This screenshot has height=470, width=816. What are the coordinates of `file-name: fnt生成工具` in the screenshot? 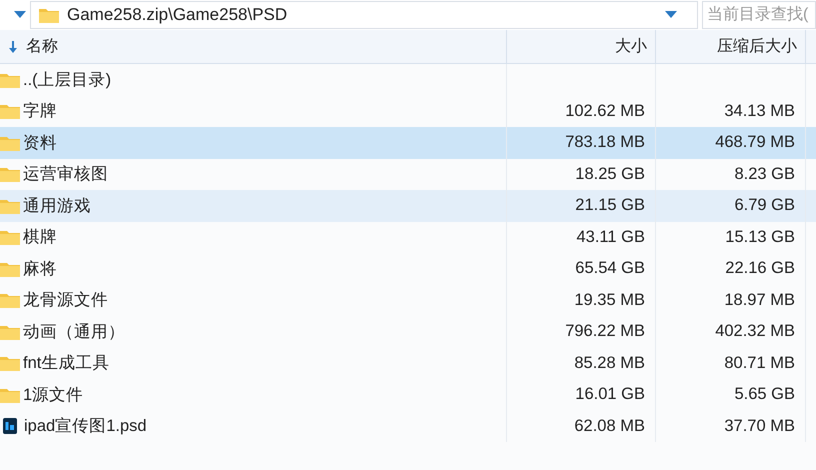 It's located at (66, 363).